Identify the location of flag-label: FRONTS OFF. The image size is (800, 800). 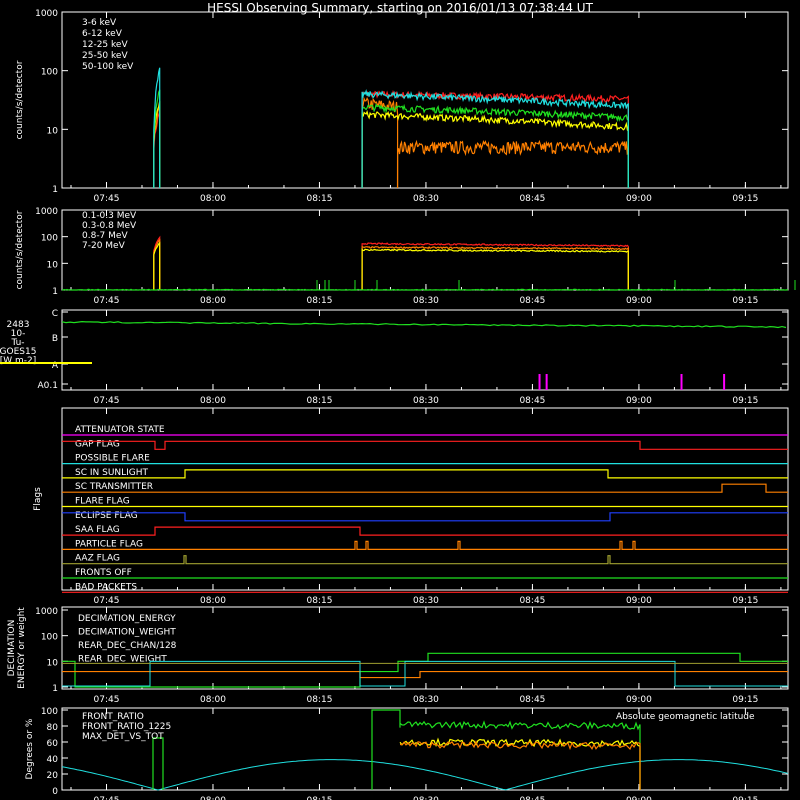
(103, 573).